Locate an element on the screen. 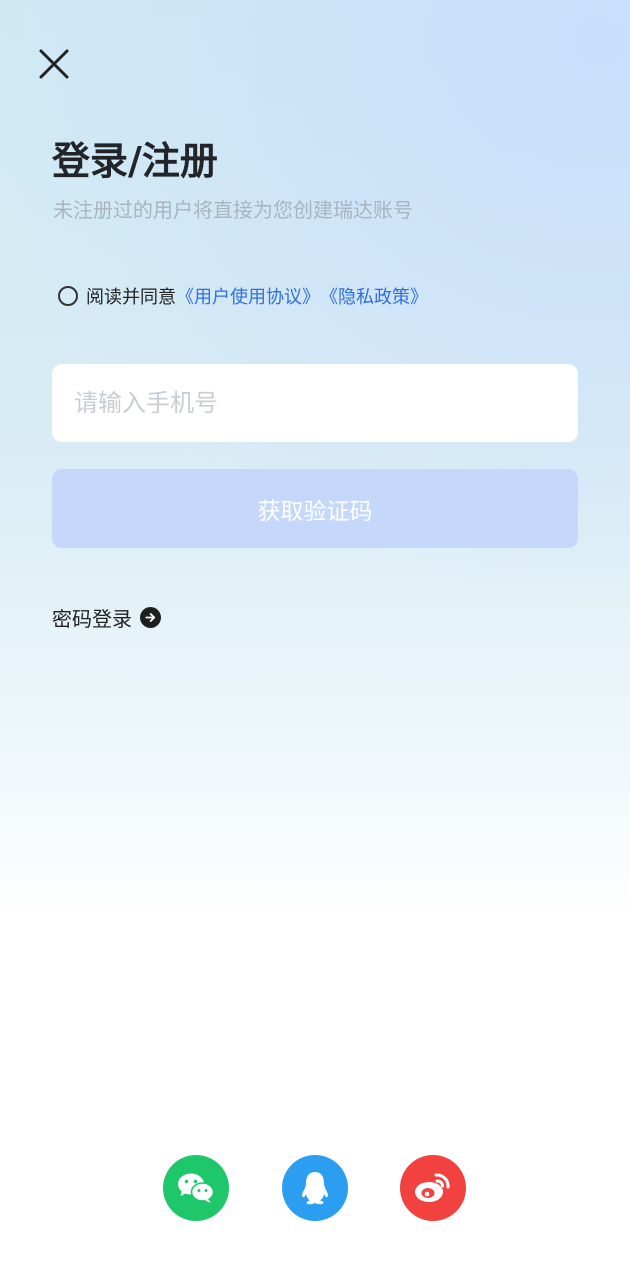 This screenshot has width=630, height=1280. page-title: 登录/注册 is located at coordinates (135, 161).